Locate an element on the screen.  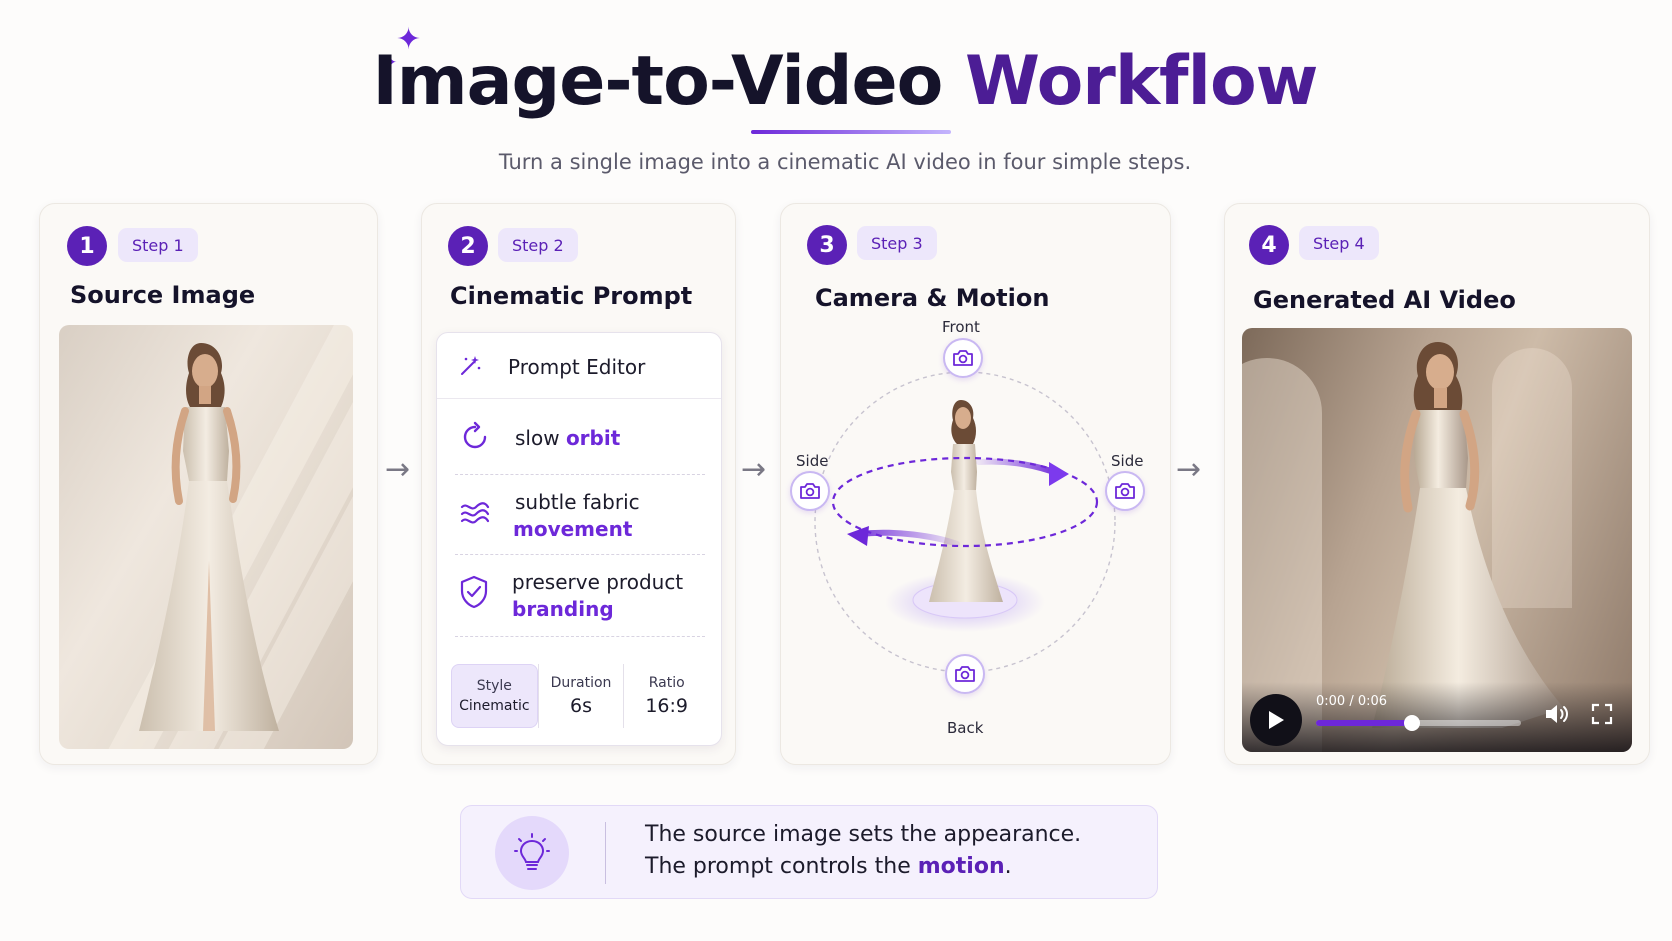
camera-front-button is located at coordinates (963, 358).